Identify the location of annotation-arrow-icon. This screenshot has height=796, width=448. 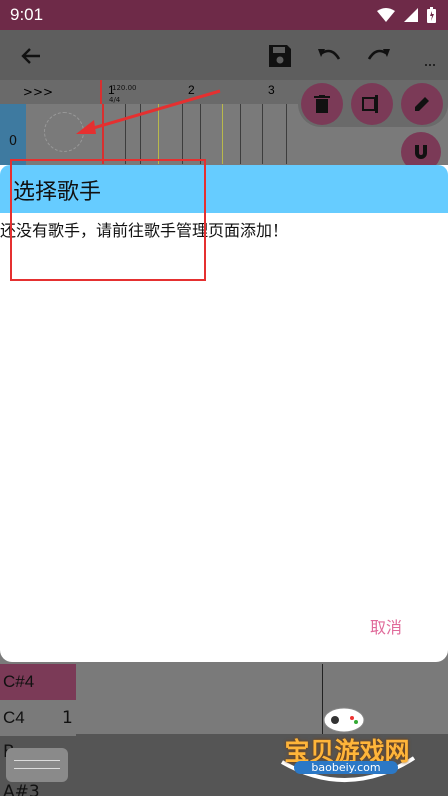
(148, 111).